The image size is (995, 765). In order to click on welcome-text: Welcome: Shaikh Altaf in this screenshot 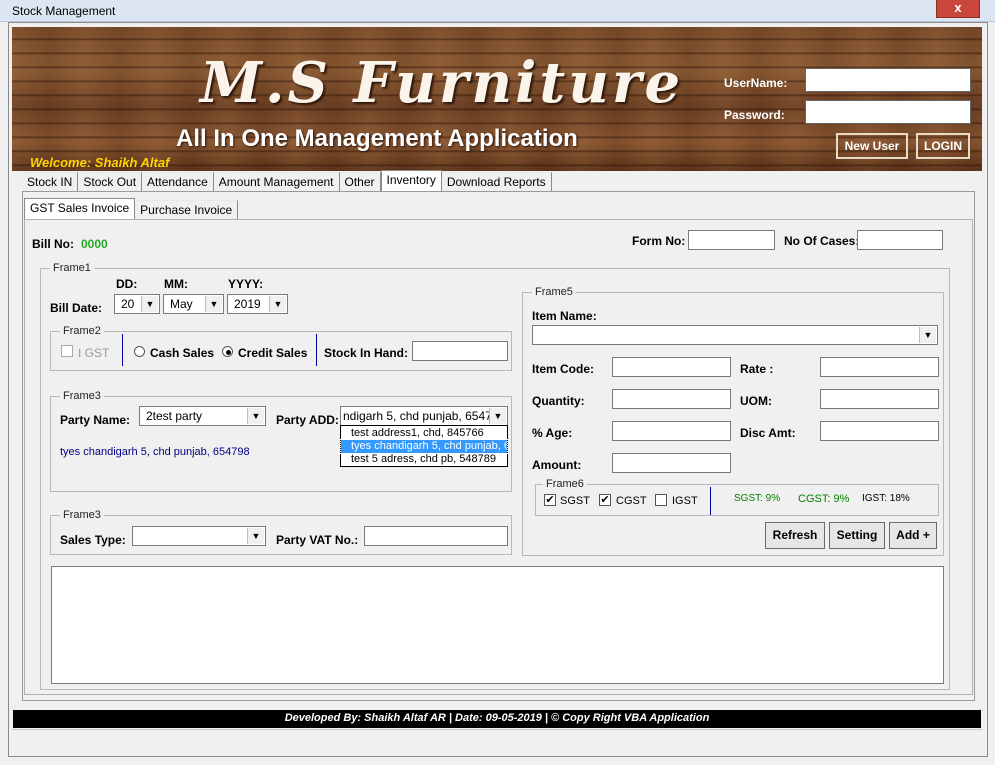, I will do `click(100, 162)`.